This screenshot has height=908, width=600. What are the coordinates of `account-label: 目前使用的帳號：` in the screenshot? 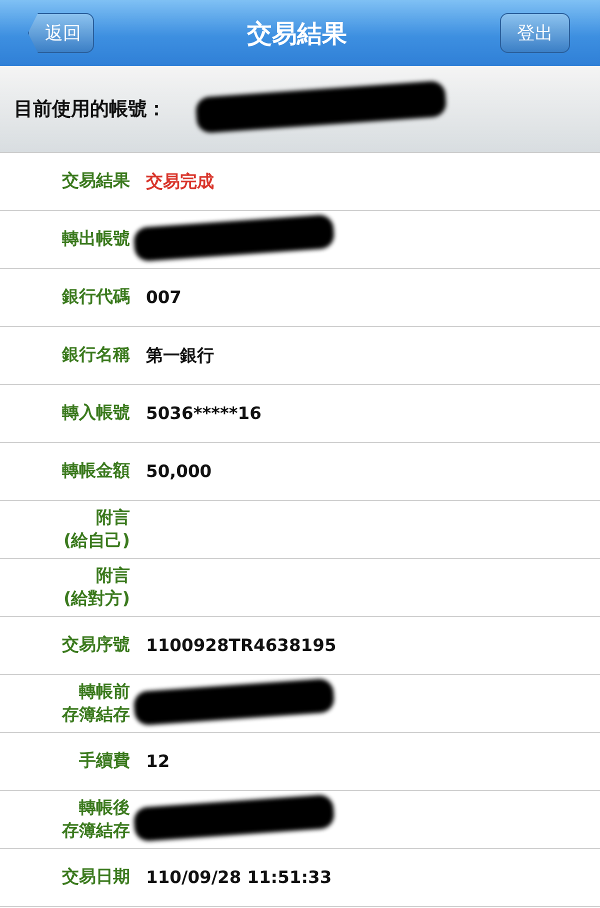 It's located at (90, 109).